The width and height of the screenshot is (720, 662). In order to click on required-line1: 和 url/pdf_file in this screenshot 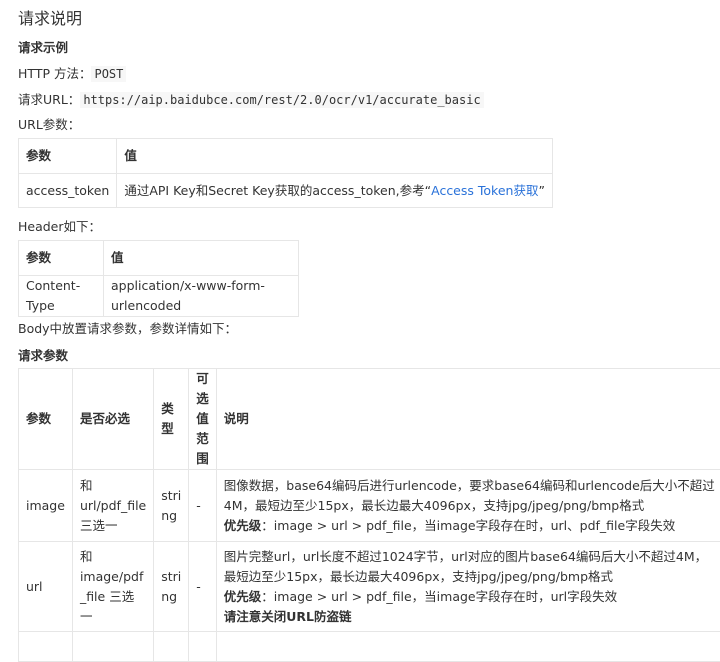, I will do `click(113, 495)`.